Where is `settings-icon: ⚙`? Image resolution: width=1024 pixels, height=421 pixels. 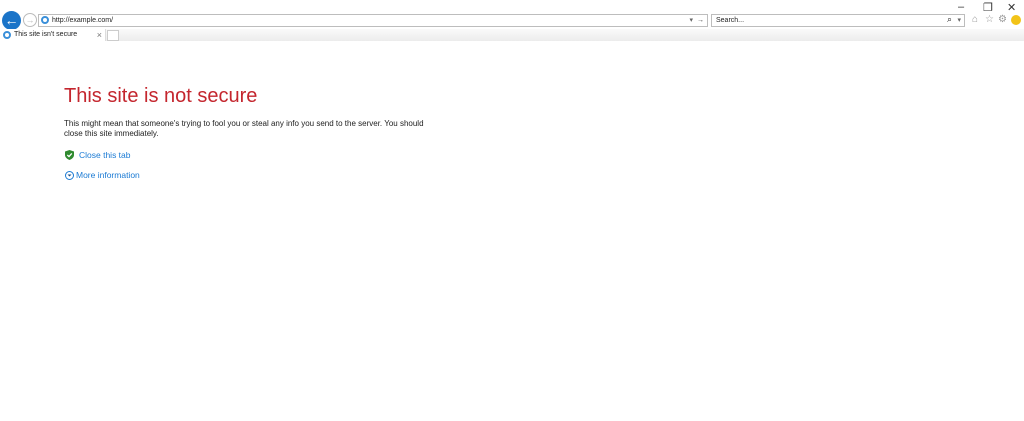
settings-icon: ⚙ is located at coordinates (1002, 19).